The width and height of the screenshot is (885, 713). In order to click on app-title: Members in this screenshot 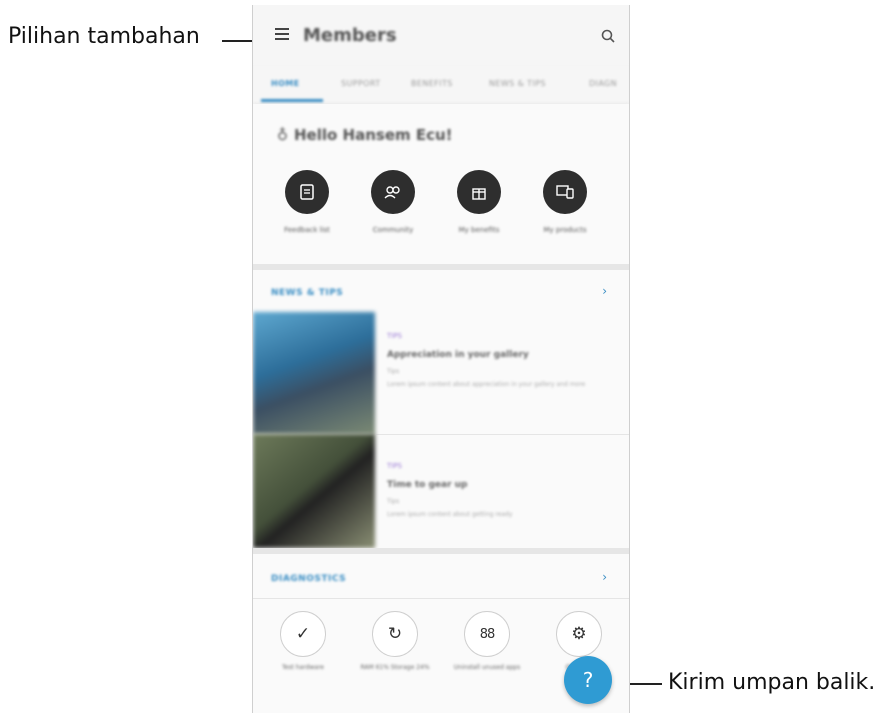, I will do `click(350, 35)`.